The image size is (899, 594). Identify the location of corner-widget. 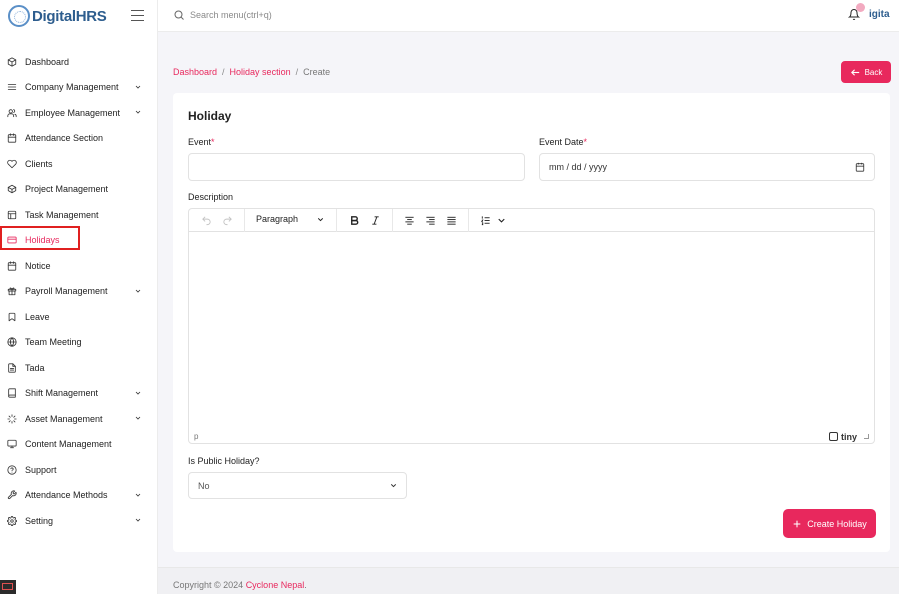
(8, 587).